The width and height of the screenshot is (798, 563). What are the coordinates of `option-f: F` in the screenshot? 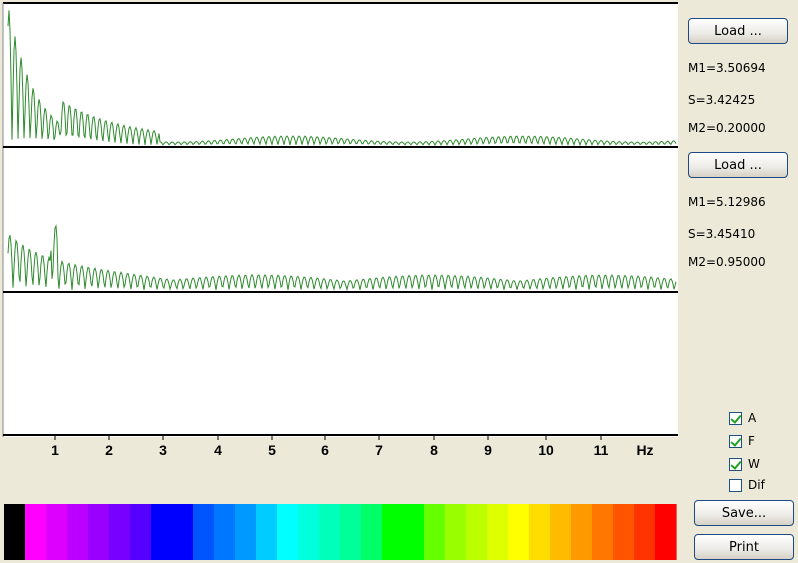 It's located at (742, 441).